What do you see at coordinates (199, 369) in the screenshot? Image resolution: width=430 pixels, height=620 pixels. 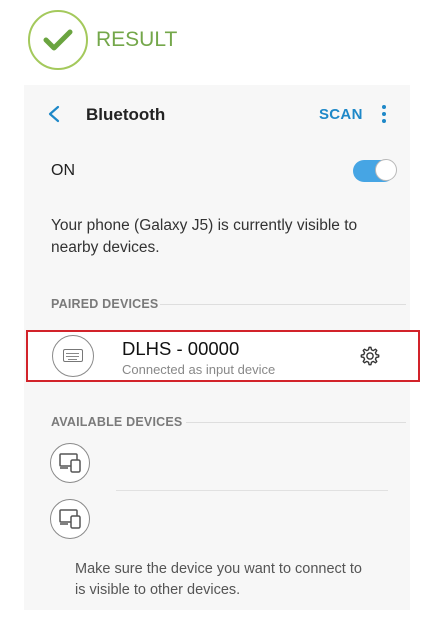 I see `device-status: Connected as input device` at bounding box center [199, 369].